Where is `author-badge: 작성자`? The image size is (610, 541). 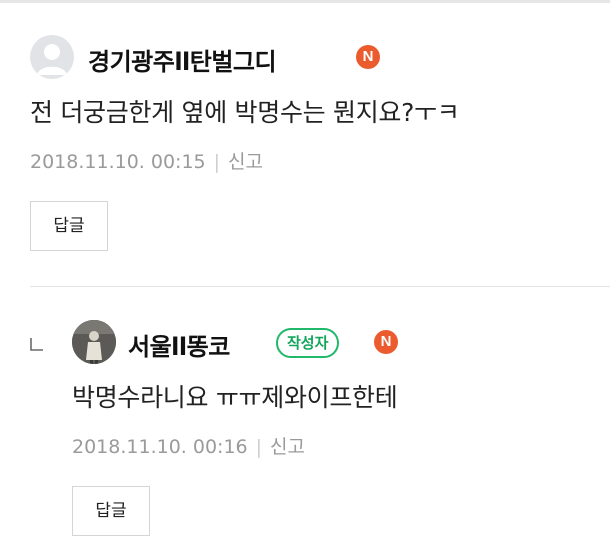
author-badge: 작성자 is located at coordinates (308, 343).